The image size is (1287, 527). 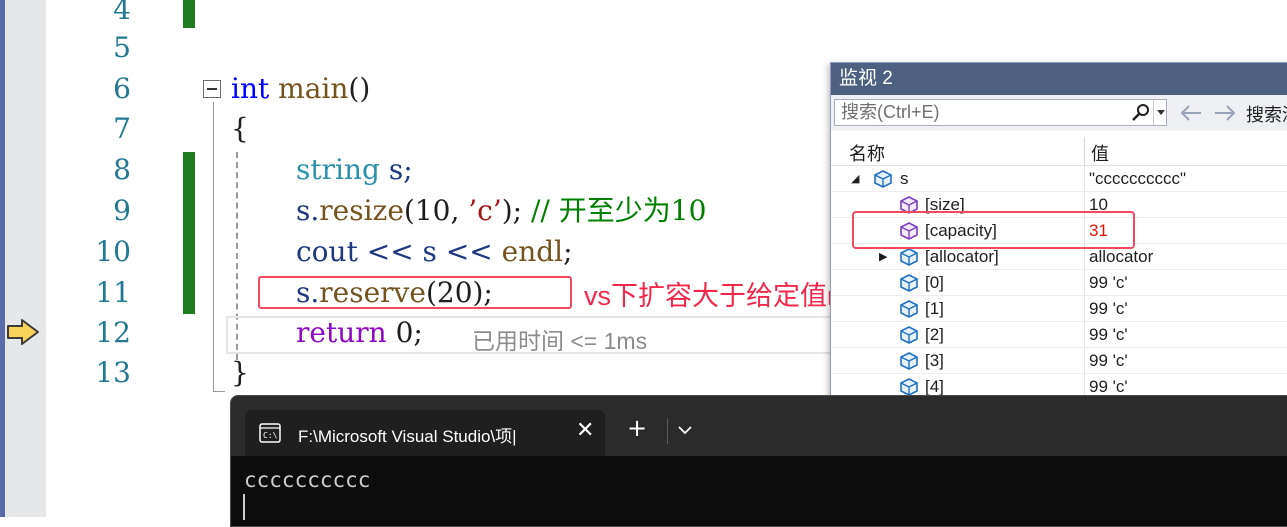 What do you see at coordinates (341, 332) in the screenshot?
I see `keyword: return` at bounding box center [341, 332].